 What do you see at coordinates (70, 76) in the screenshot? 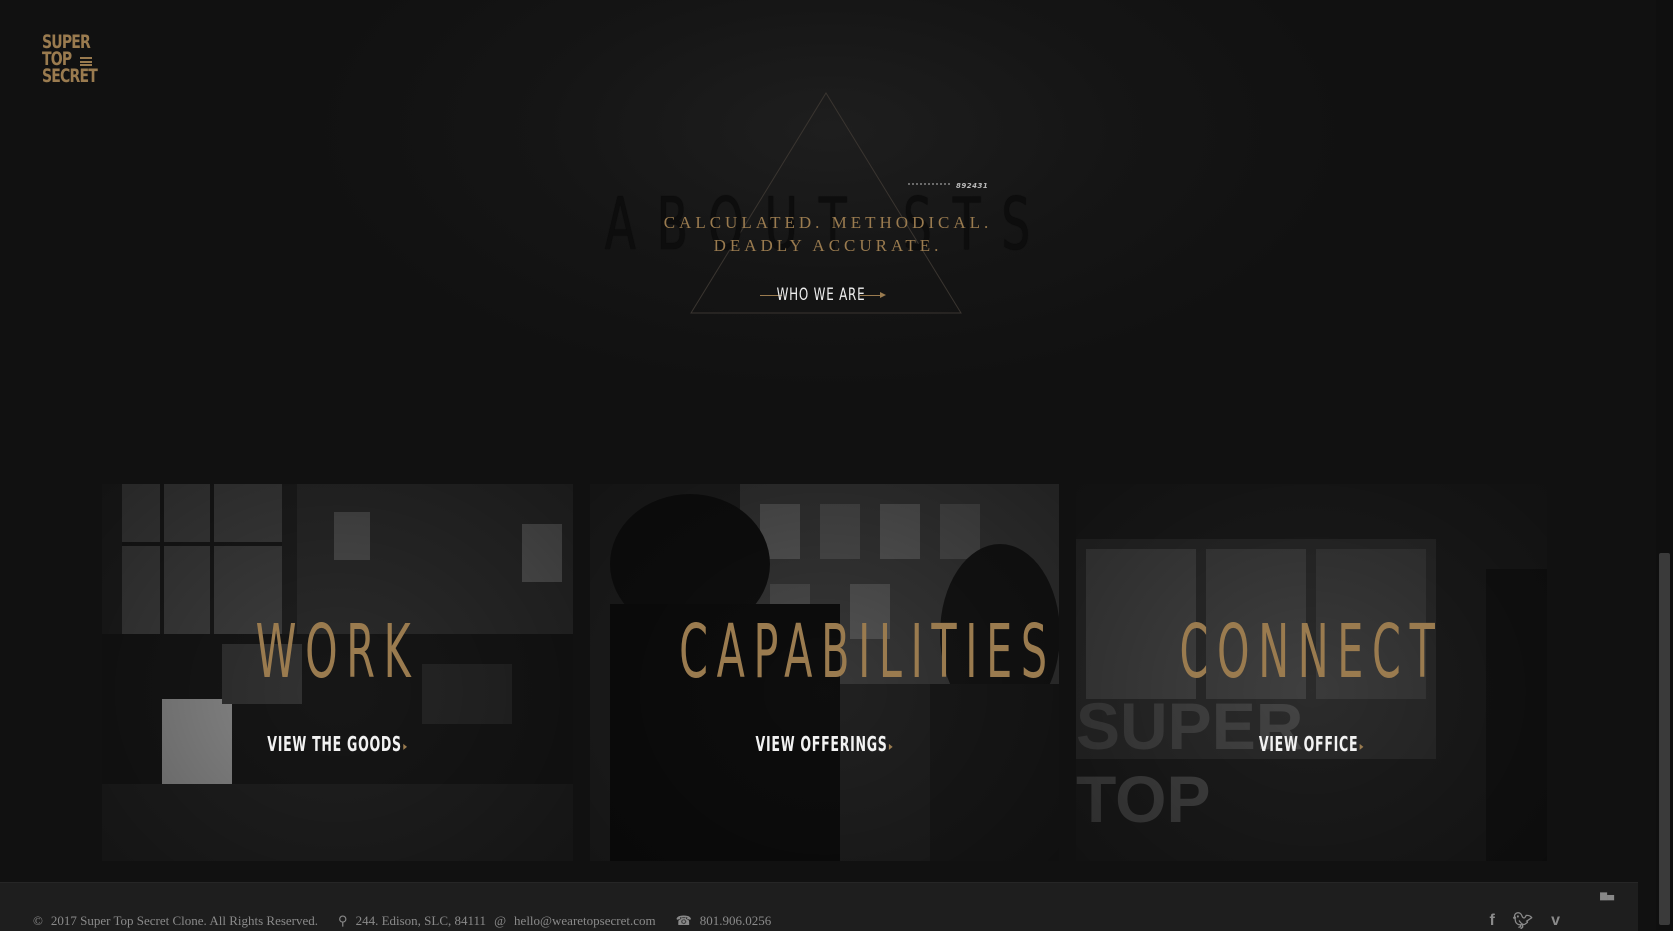
I see `logo-line-3: SECRET` at bounding box center [70, 76].